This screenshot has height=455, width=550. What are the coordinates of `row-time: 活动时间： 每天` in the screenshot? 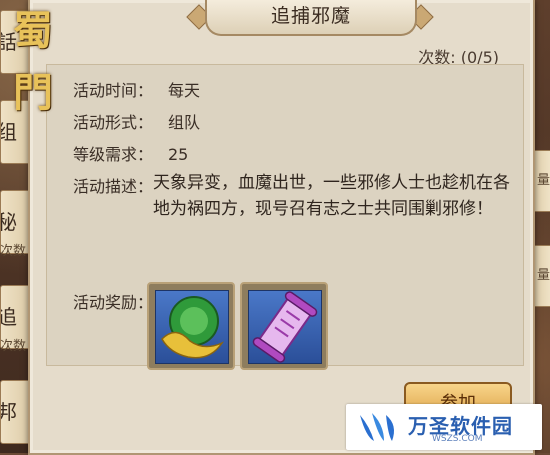 It's located at (136, 89).